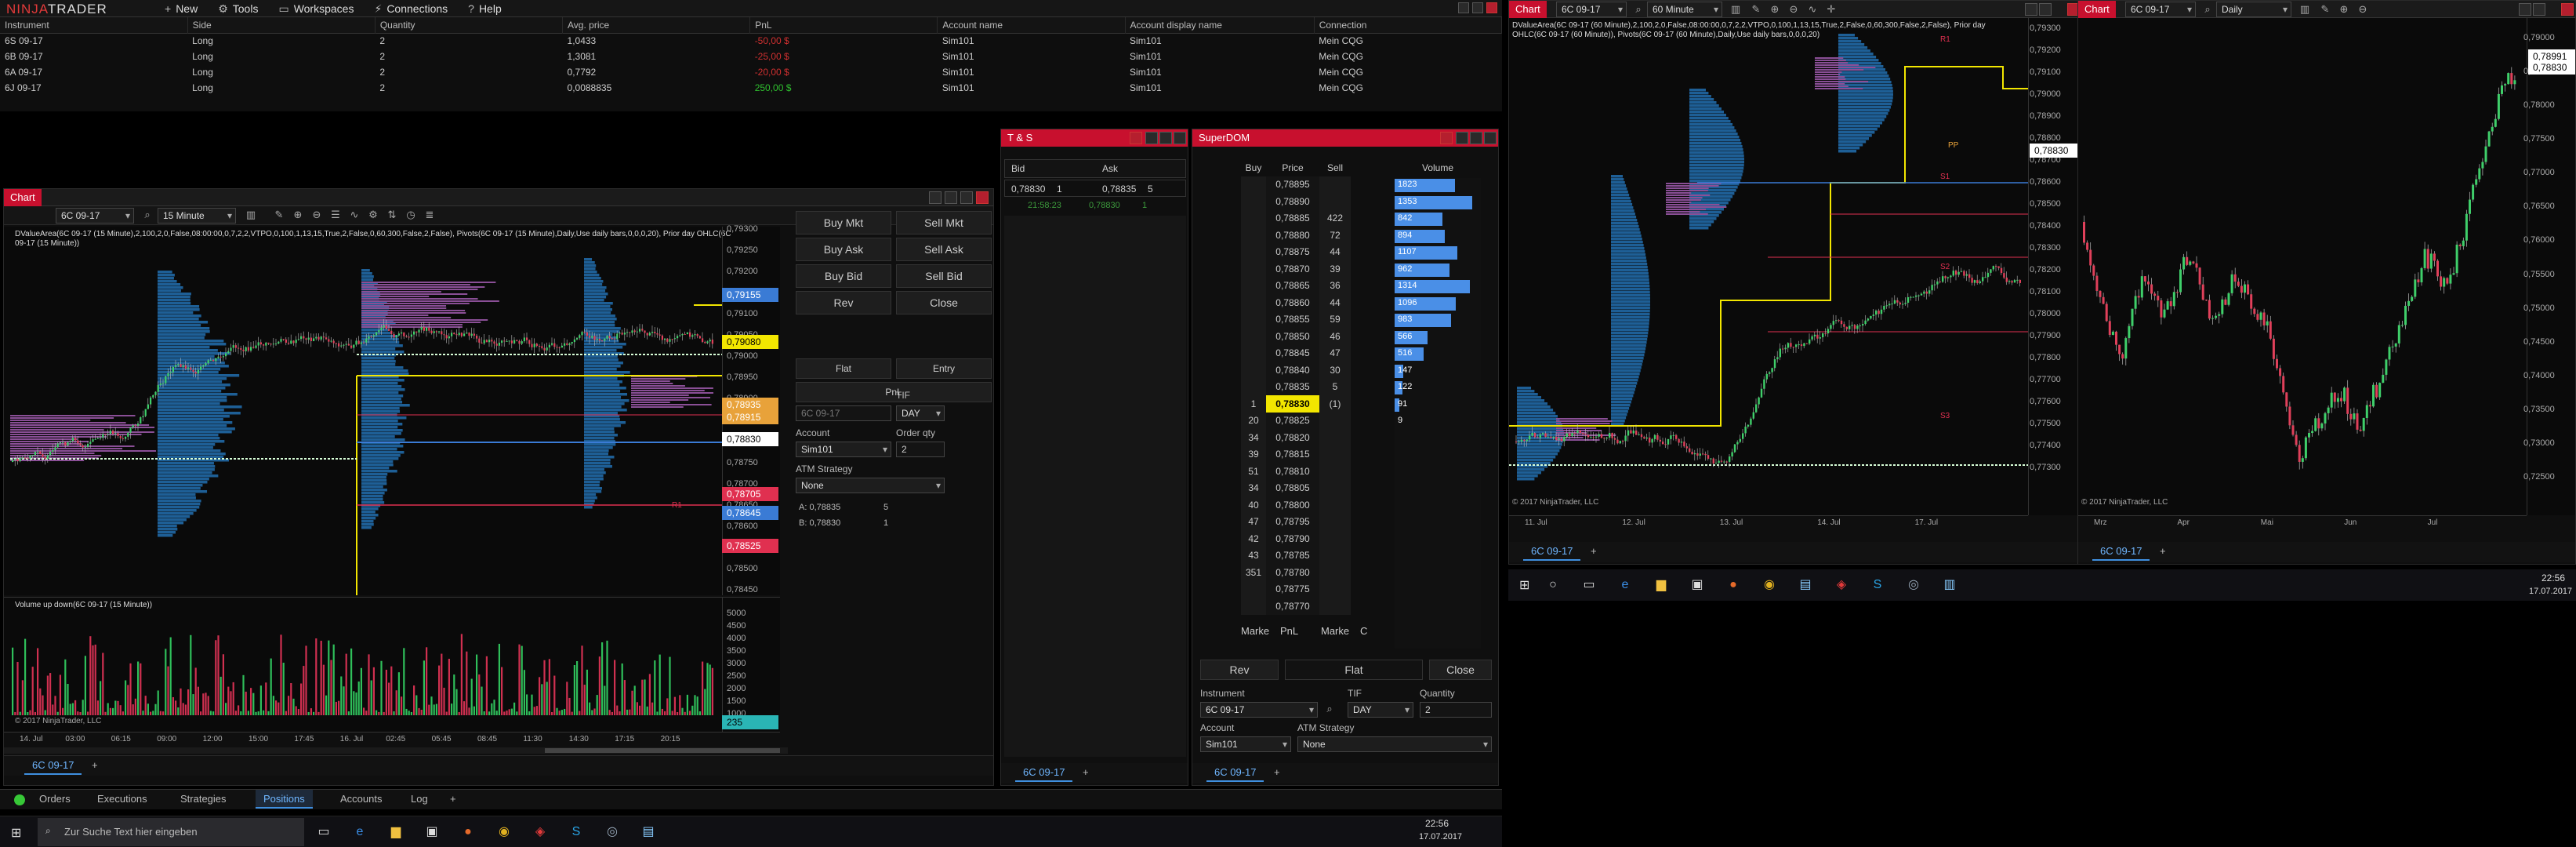  What do you see at coordinates (251, 215) in the screenshot?
I see `bar-type-icon: ▥` at bounding box center [251, 215].